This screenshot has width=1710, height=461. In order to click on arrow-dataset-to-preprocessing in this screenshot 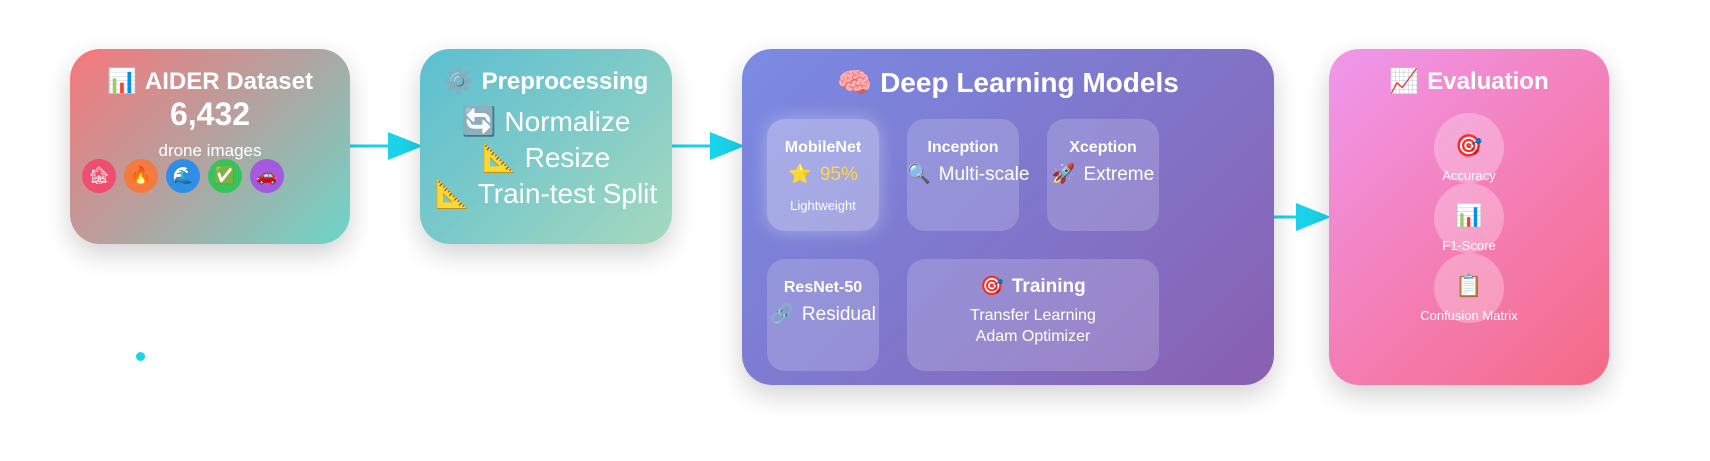, I will do `click(386, 146)`.